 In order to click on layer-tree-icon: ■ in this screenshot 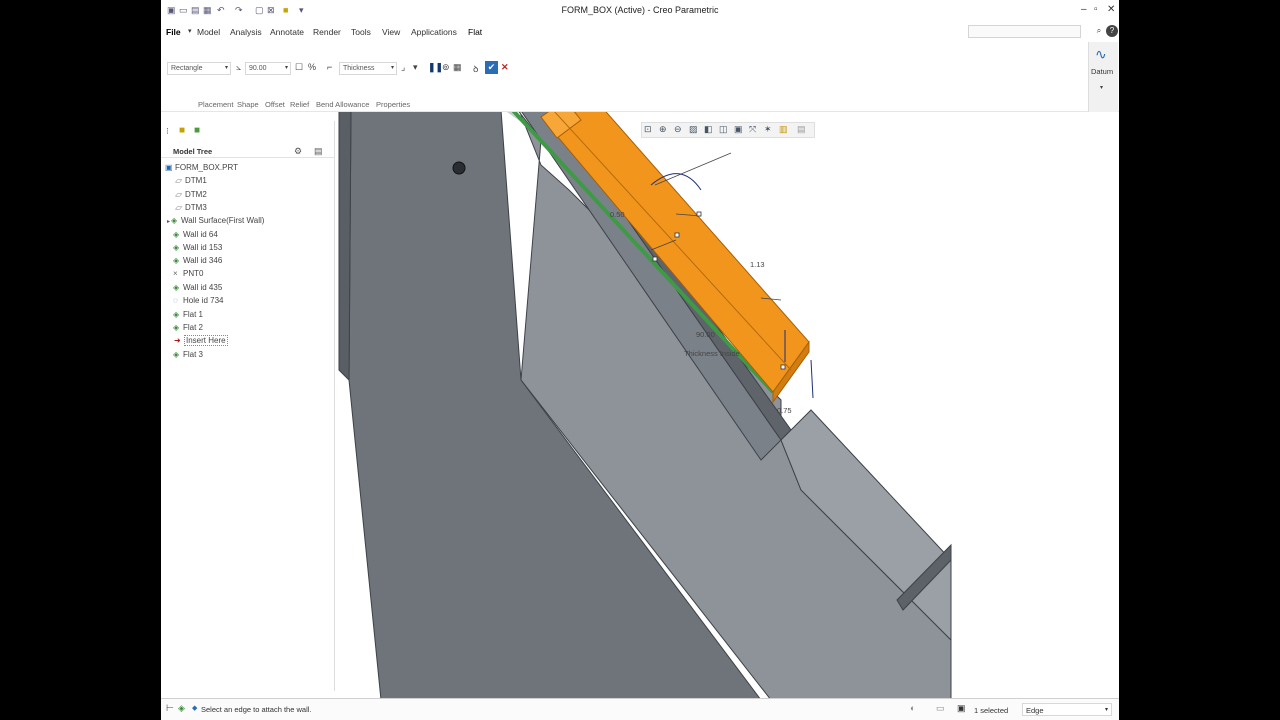, I will do `click(197, 130)`.